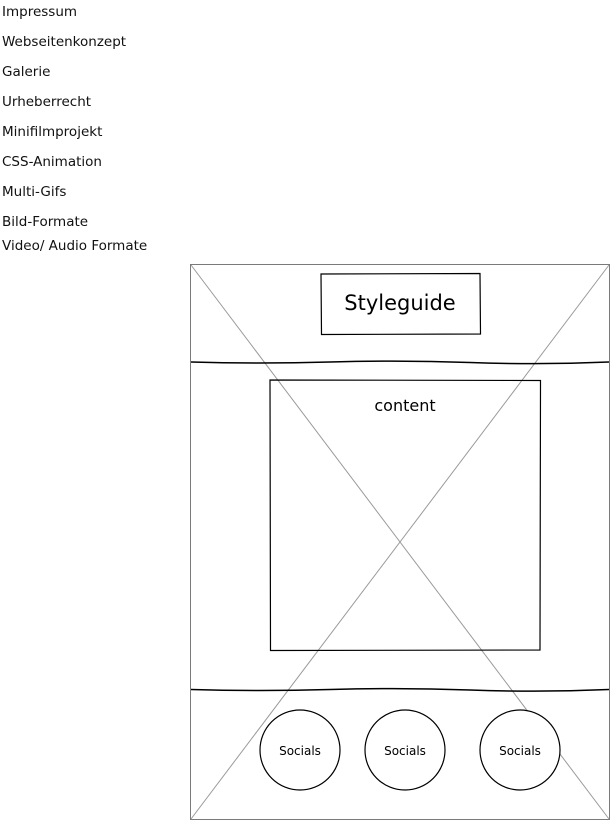  Describe the element at coordinates (400, 362) in the screenshot. I see `header-divider` at that location.